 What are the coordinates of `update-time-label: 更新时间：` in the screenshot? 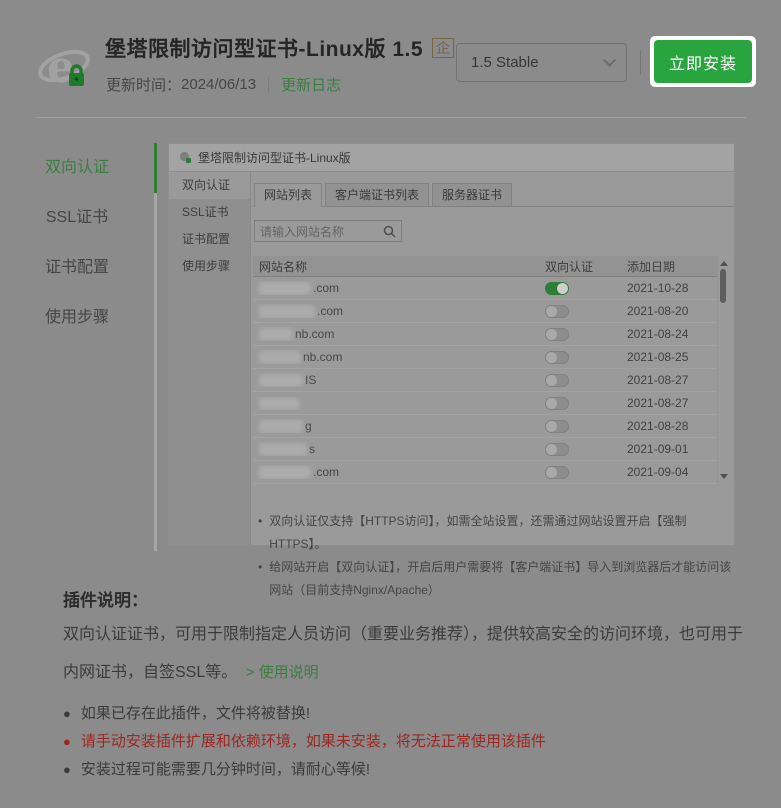 It's located at (144, 85).